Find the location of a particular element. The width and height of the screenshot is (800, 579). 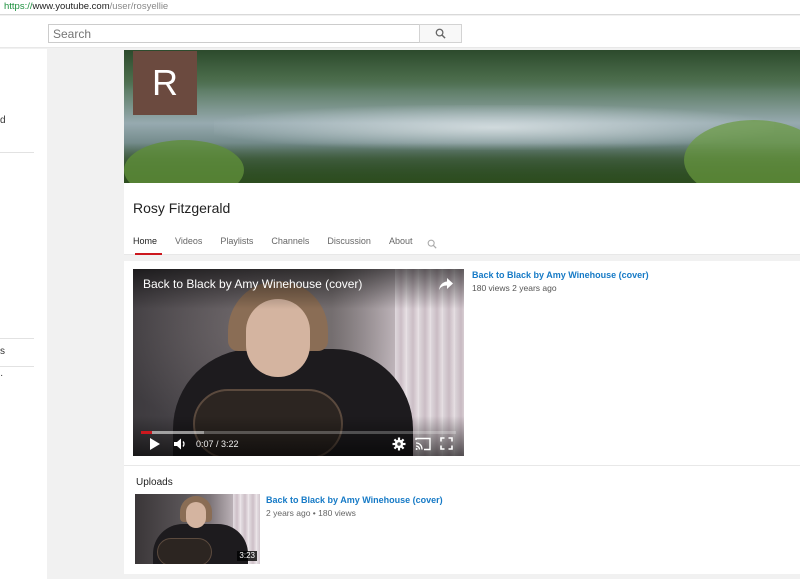

upload-thumbnail: 3:23 is located at coordinates (197, 529).